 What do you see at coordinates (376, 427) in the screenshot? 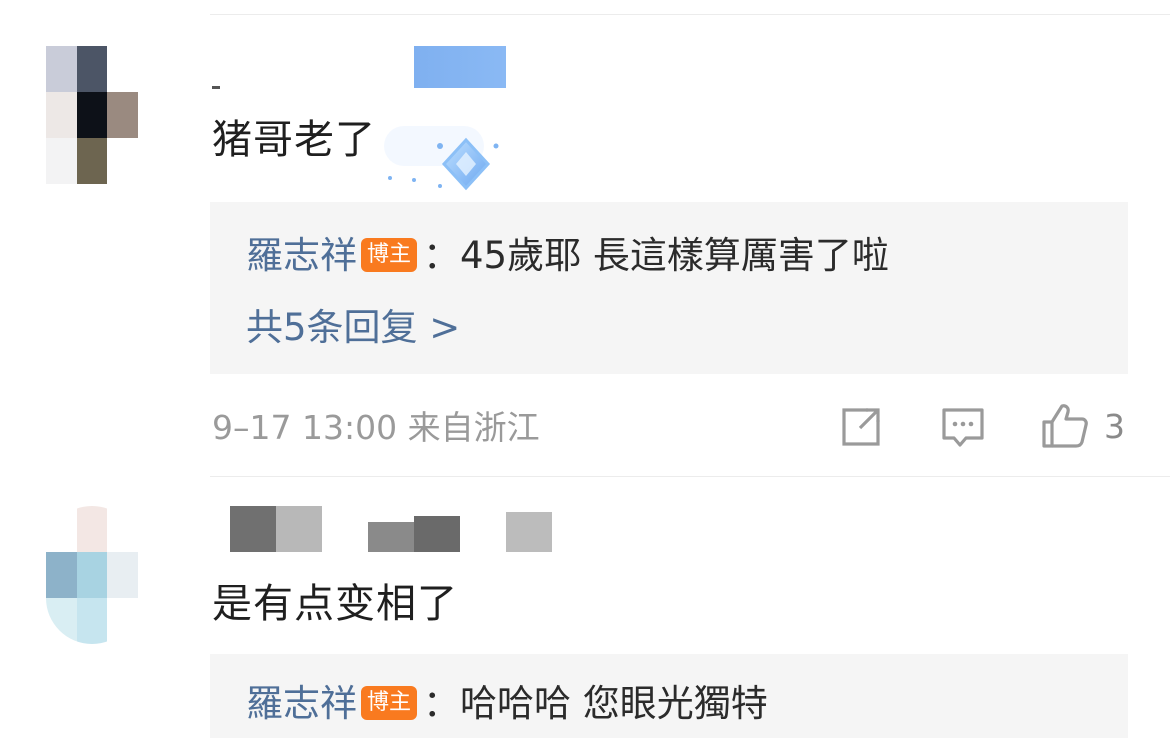
I see `comment-meta: 9–17 13:00 来自浙江` at bounding box center [376, 427].